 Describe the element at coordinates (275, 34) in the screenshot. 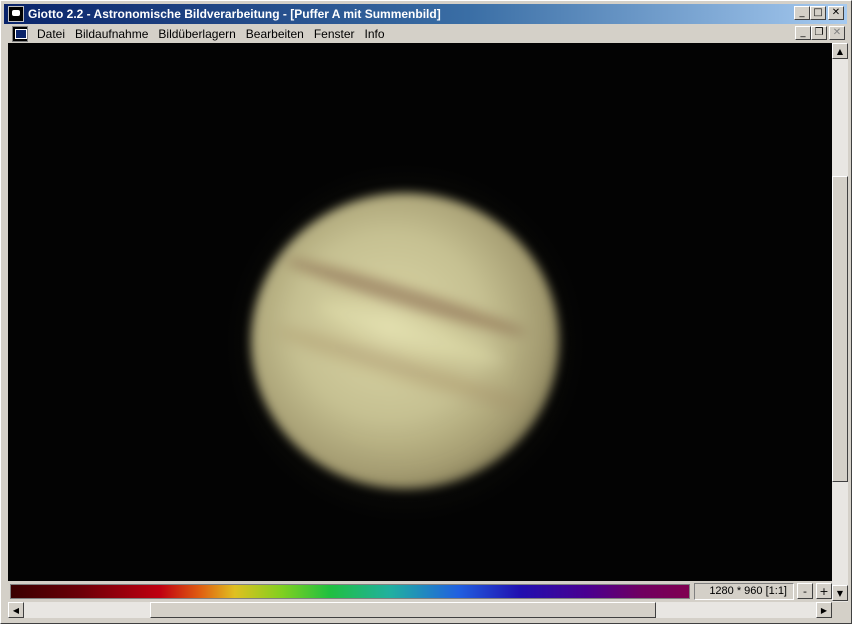

I see `menu-bearbeiten: Bearbeiten` at that location.